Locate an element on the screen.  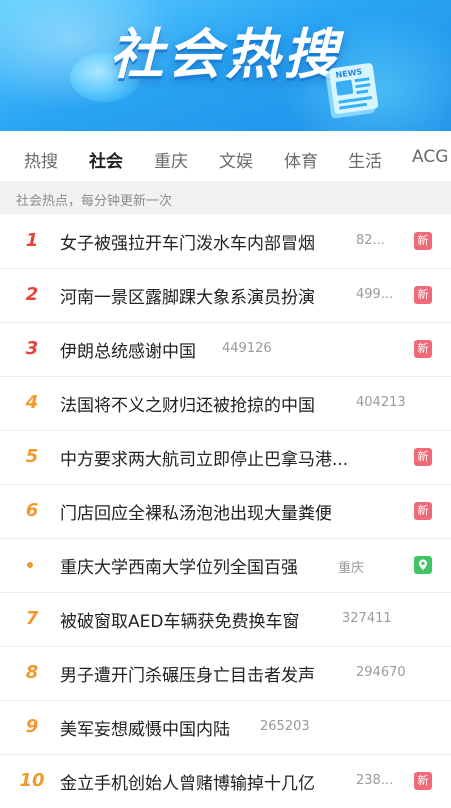
item-title: 法国将不义之财归还被抢掠的中国 is located at coordinates (187, 406).